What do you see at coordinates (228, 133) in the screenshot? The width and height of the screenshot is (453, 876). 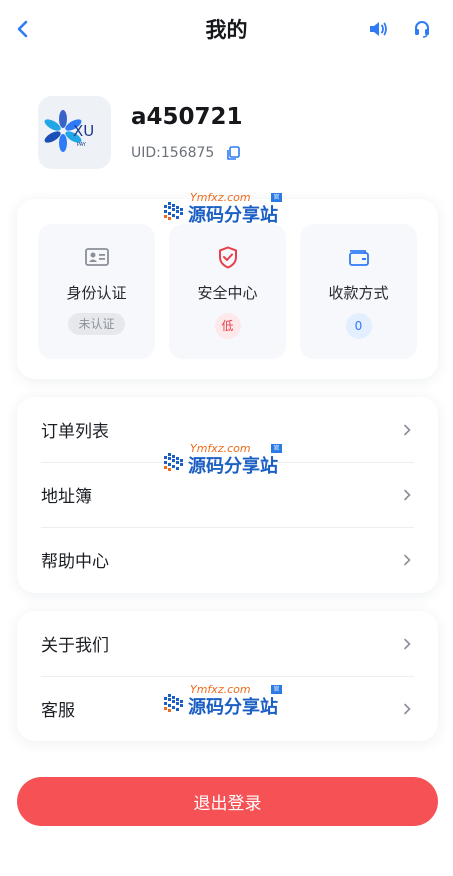 I see `profile-section: XU PAY a450721 UID:156875` at bounding box center [228, 133].